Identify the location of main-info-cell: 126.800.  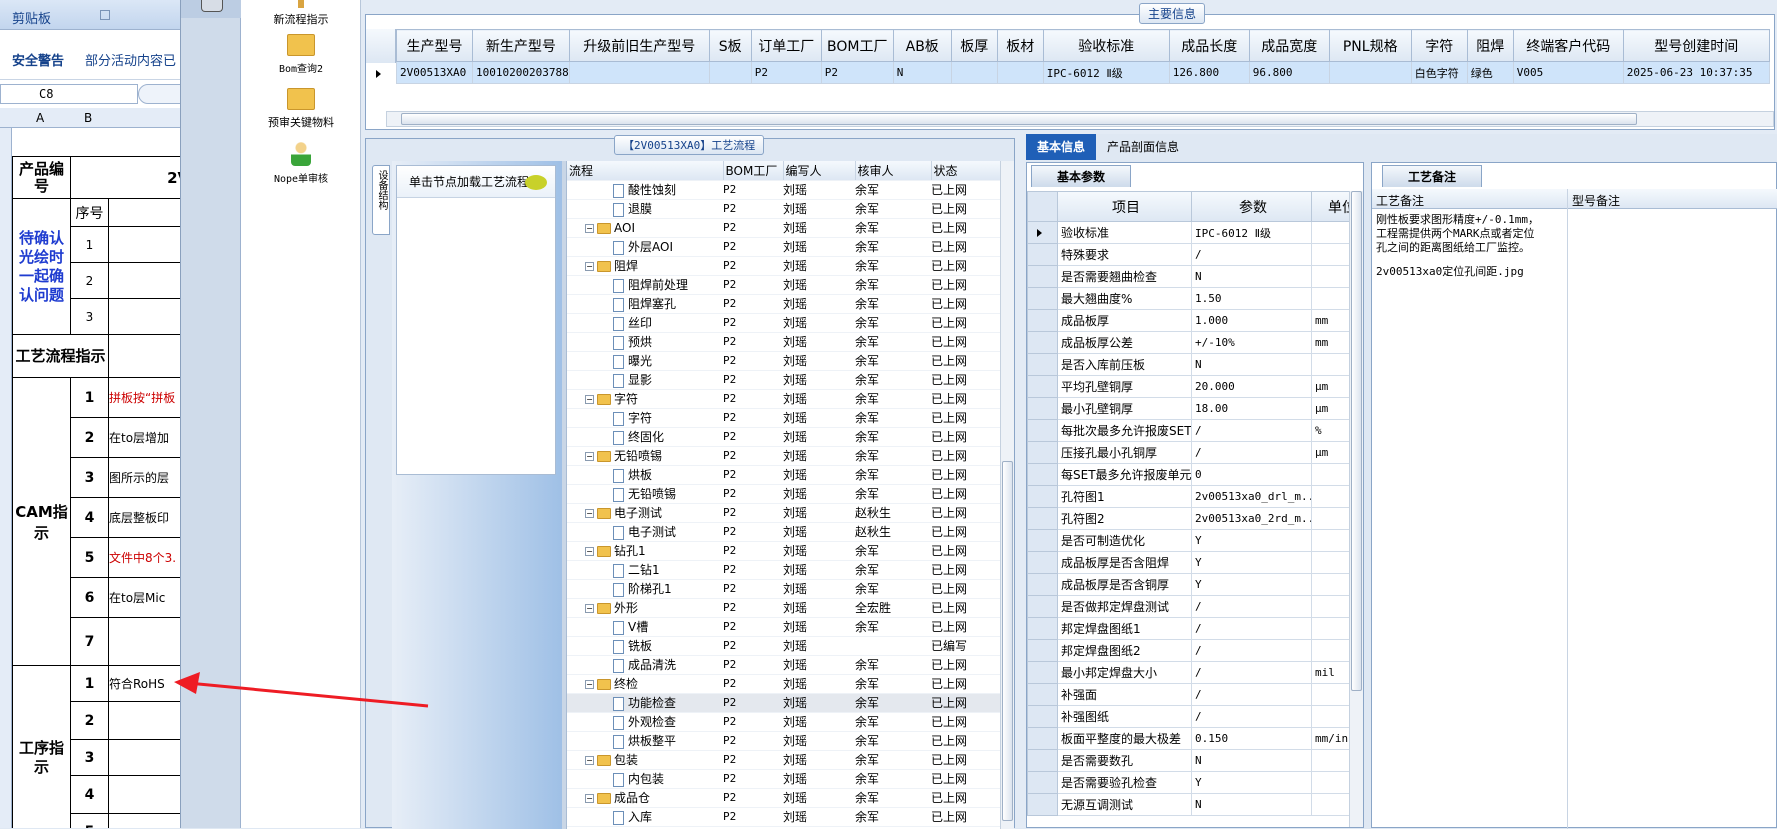
(1209, 72).